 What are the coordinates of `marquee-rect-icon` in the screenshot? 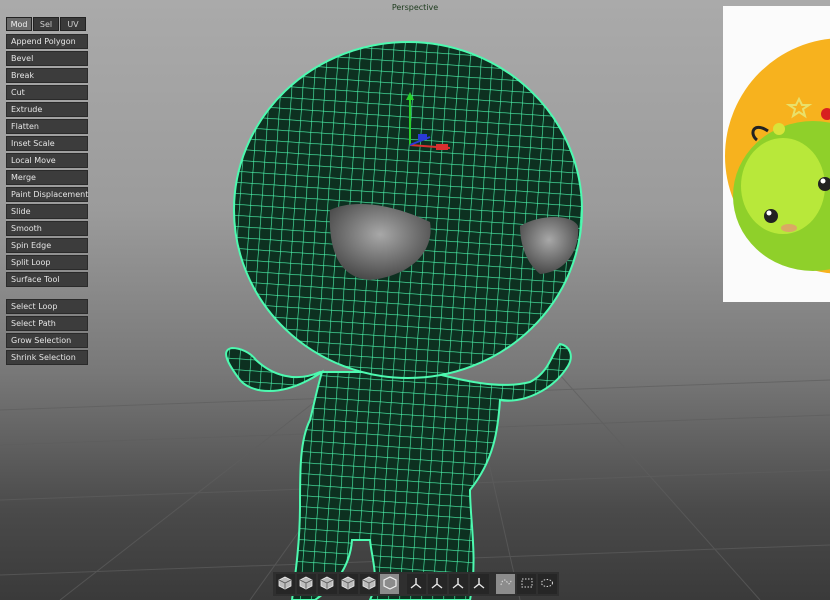 It's located at (527, 584).